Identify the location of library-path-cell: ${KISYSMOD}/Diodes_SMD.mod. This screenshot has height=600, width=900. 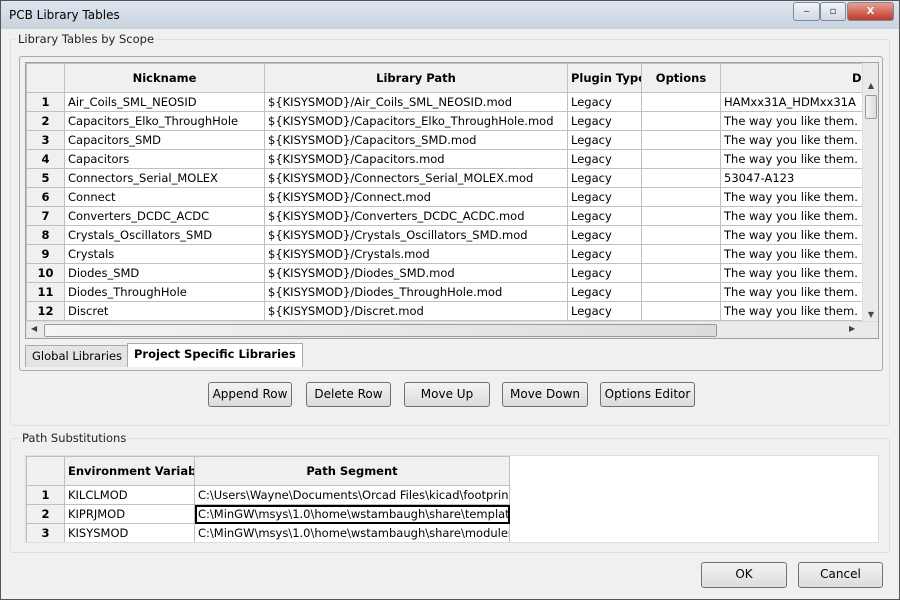
(416, 273).